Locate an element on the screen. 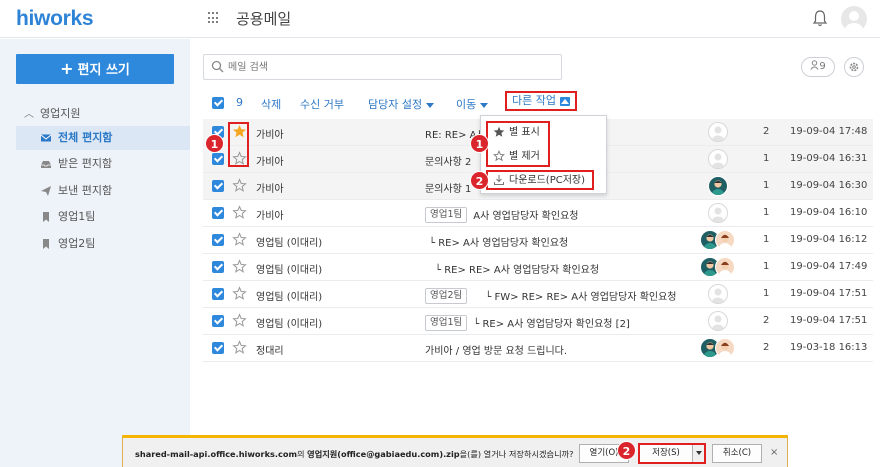 The width and height of the screenshot is (880, 467). mail-date: 19-03-18 16:13 is located at coordinates (829, 347).